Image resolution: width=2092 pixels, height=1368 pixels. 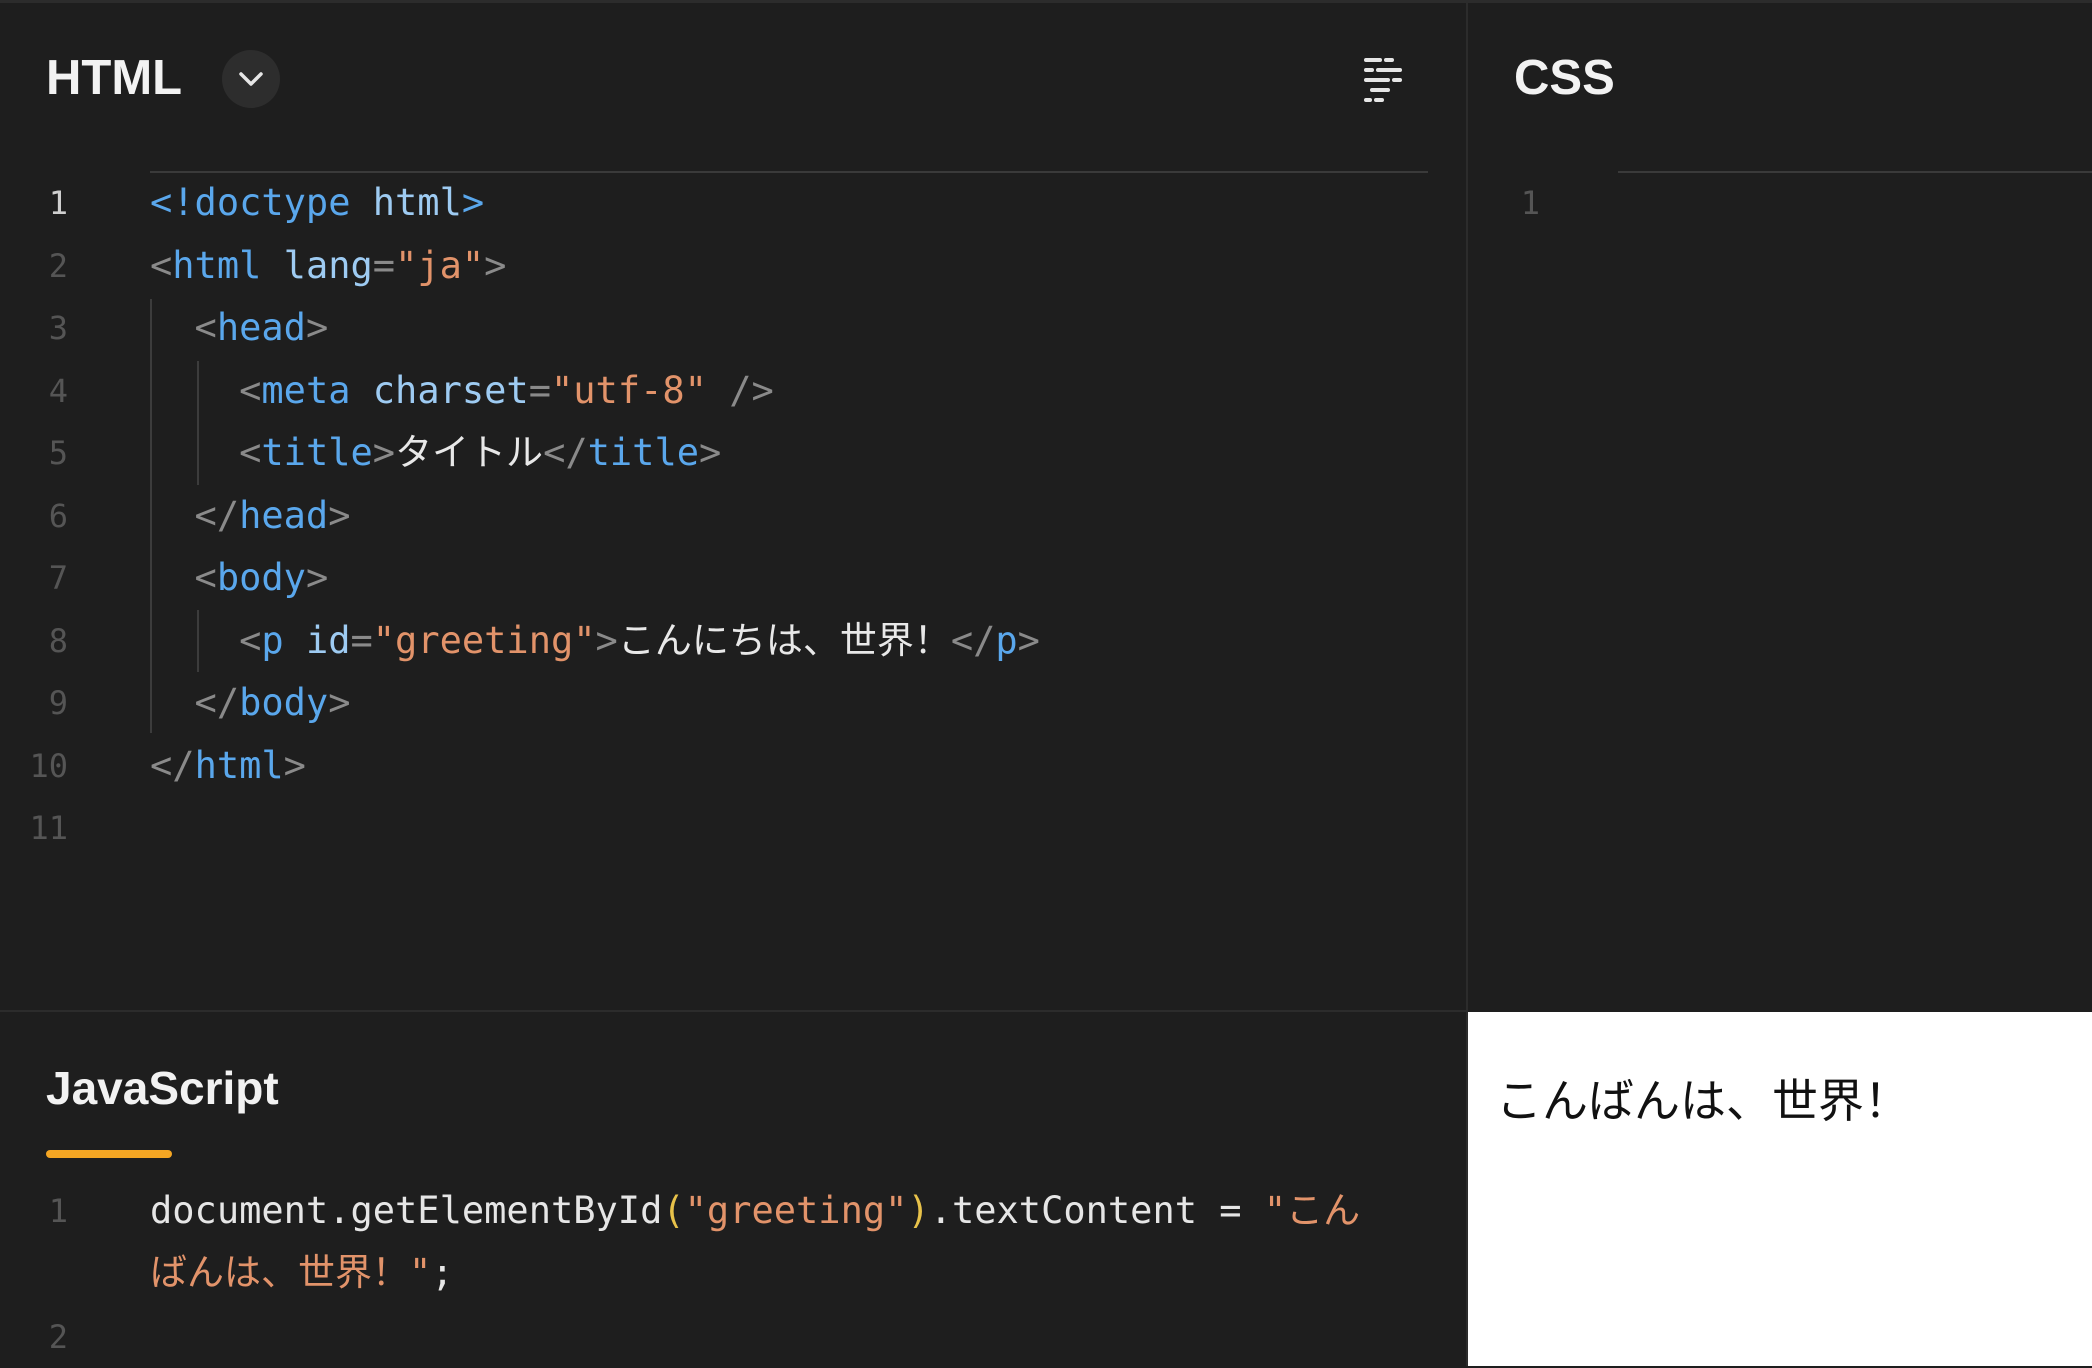 What do you see at coordinates (58, 703) in the screenshot?
I see `line-number: 9` at bounding box center [58, 703].